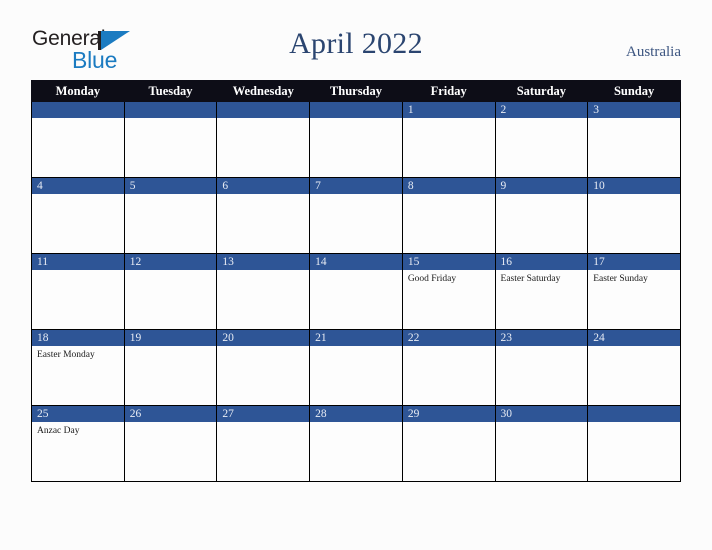 This screenshot has width=712, height=550. I want to click on day-cell-inner: 7, so click(356, 215).